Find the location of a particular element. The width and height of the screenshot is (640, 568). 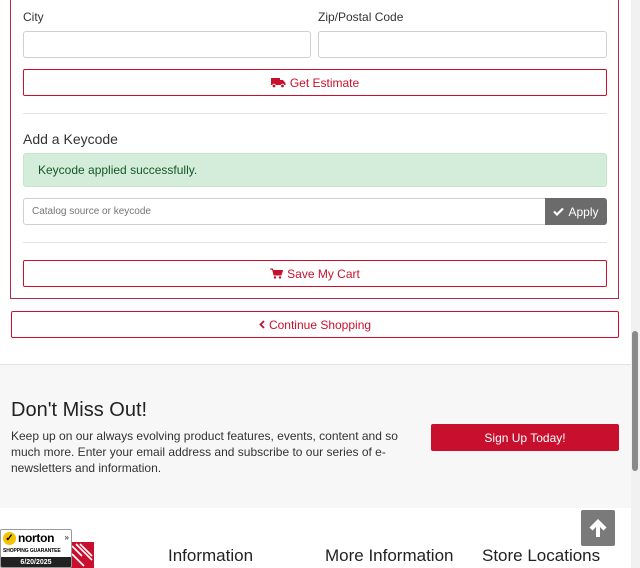

keycode-title: Add a Keycode is located at coordinates (70, 139).